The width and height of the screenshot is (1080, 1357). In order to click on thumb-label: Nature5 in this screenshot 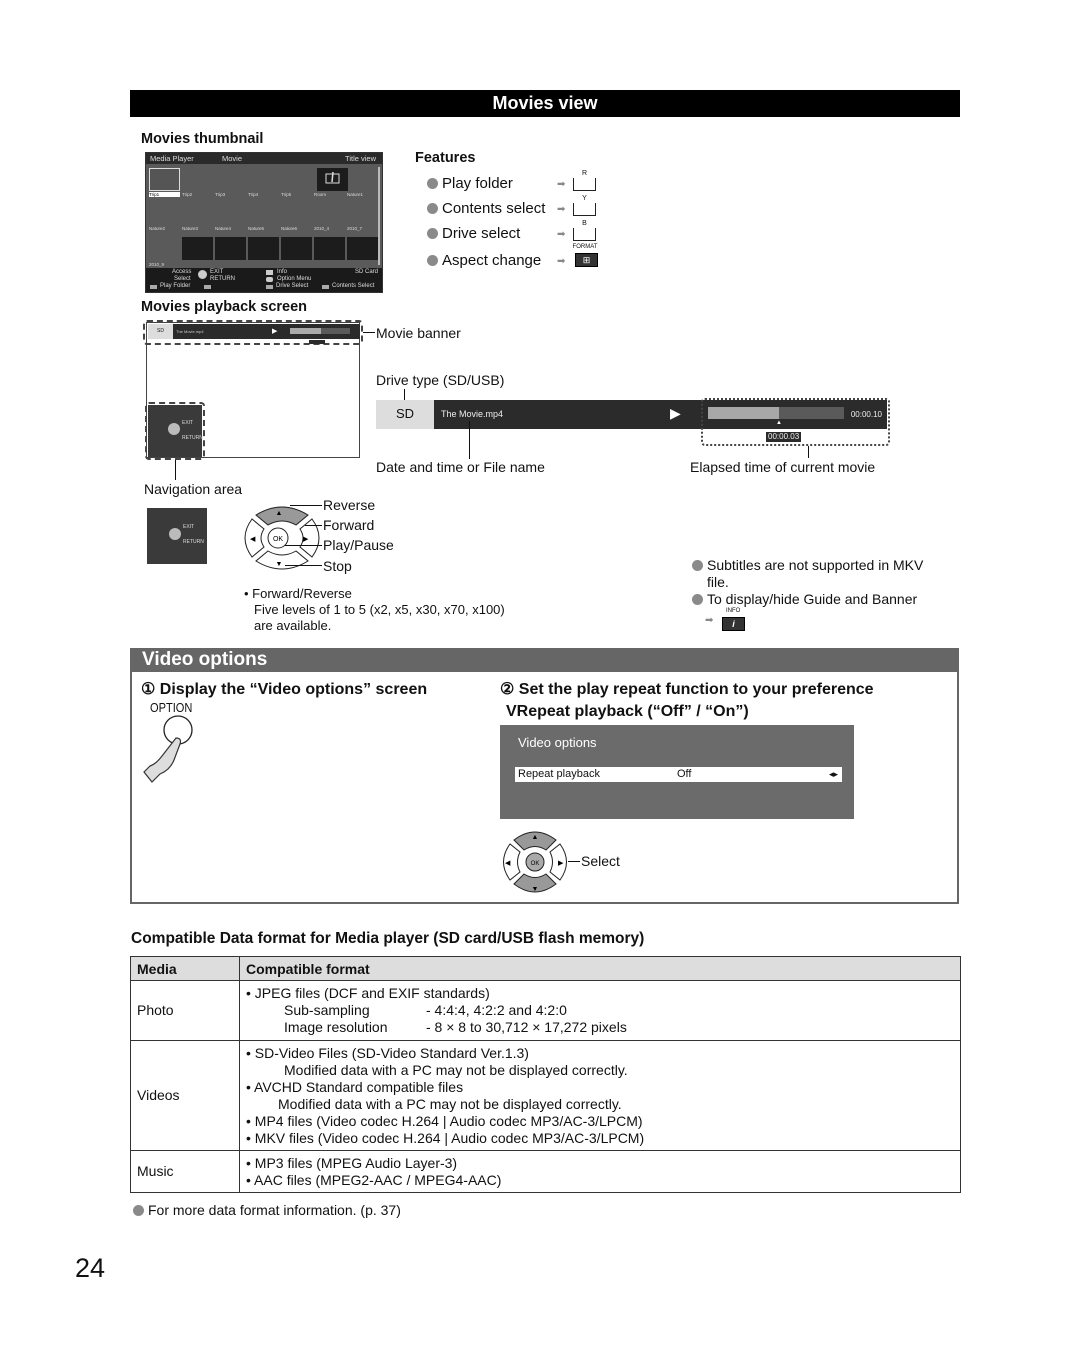, I will do `click(256, 228)`.